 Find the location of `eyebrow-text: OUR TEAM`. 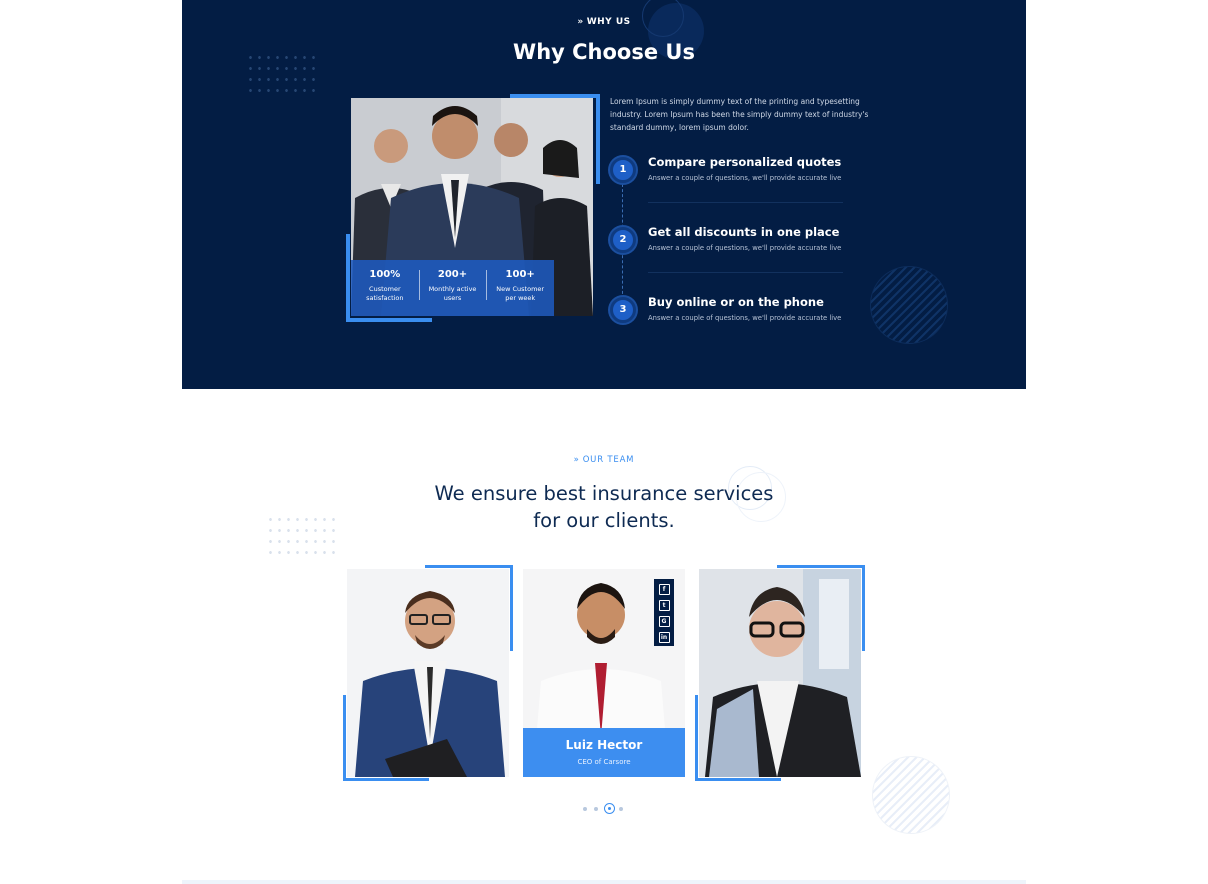

eyebrow-text: OUR TEAM is located at coordinates (608, 460).